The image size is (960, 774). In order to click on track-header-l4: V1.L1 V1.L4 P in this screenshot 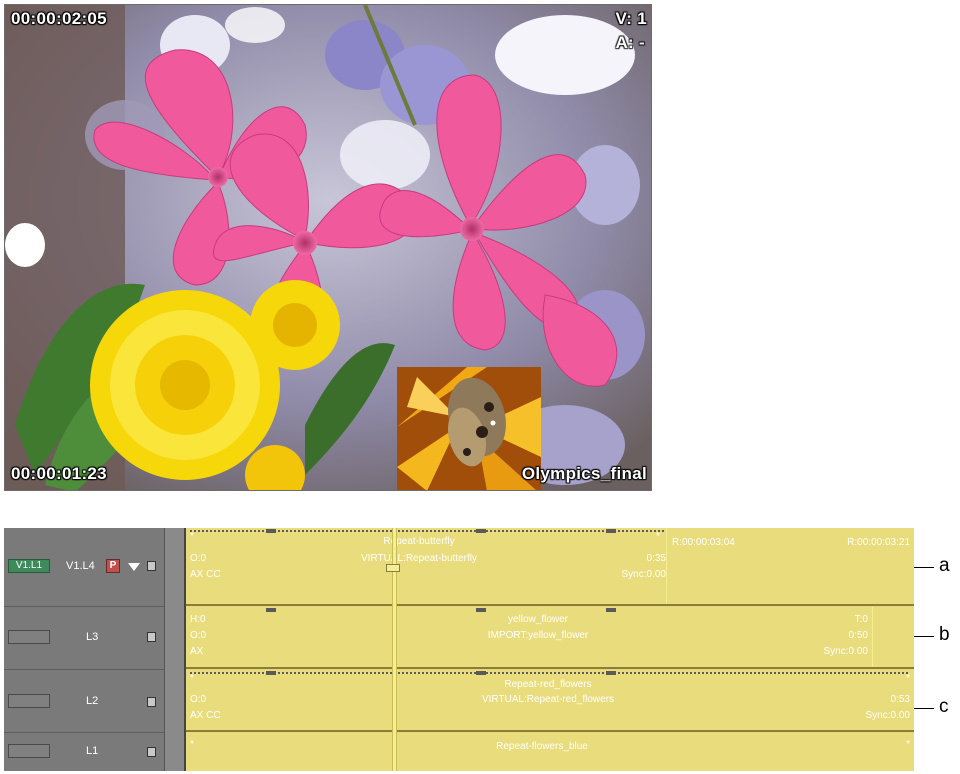, I will do `click(84, 567)`.